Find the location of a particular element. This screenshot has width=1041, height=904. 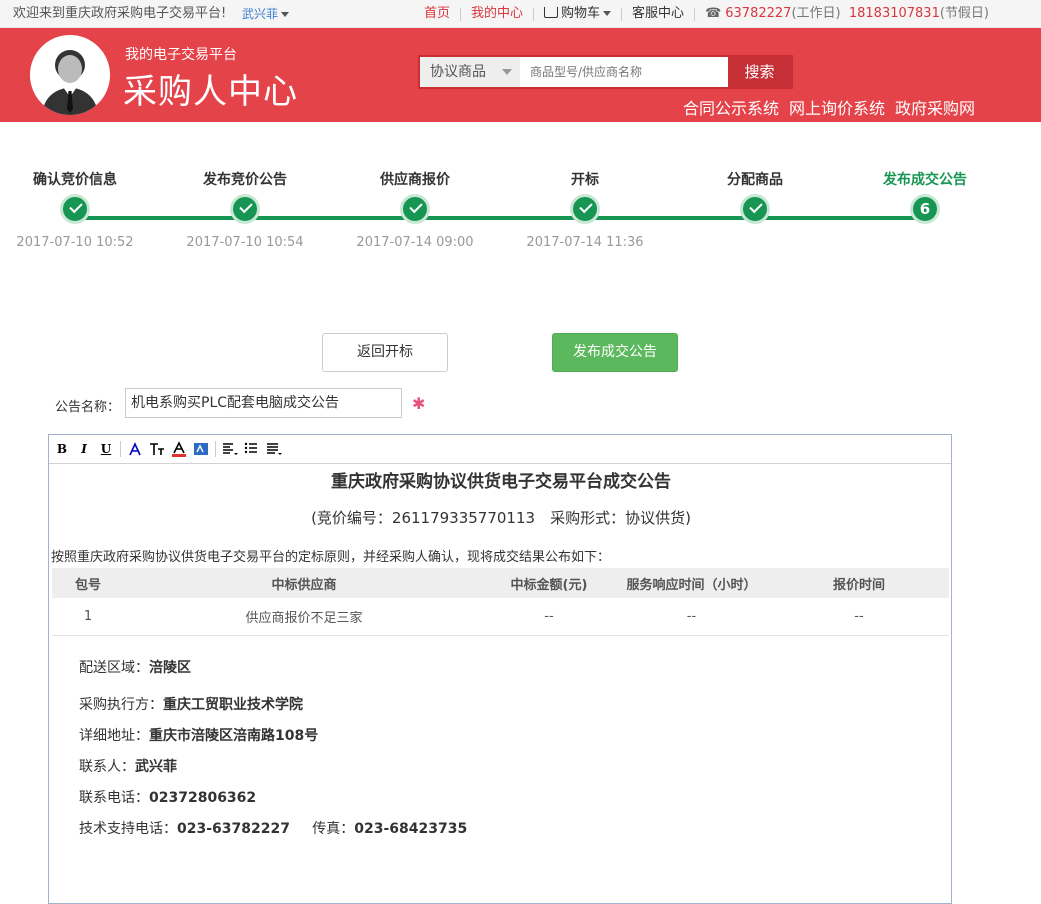

step-time: 2017-07-14 11:36 is located at coordinates (585, 242).